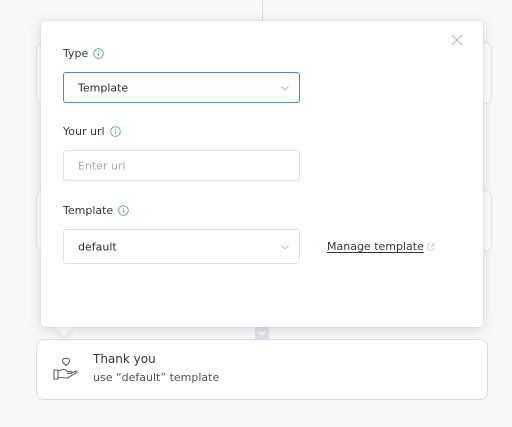  I want to click on url-input-placeholder: Enter url, so click(102, 165).